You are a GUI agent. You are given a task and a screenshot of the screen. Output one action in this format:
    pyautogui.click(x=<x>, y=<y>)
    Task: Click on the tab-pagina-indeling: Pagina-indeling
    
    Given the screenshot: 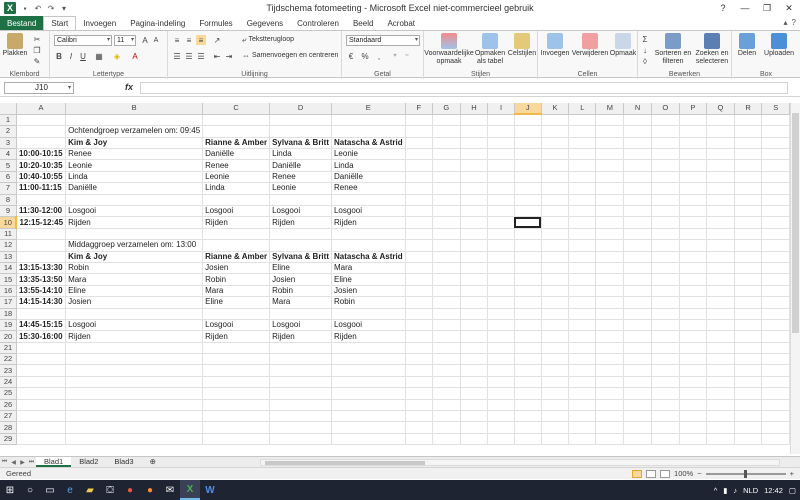 What is the action you would take?
    pyautogui.click(x=157, y=23)
    